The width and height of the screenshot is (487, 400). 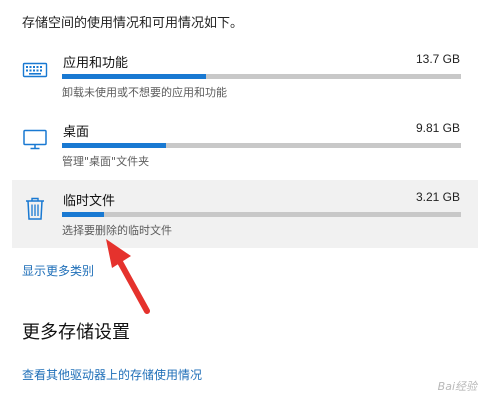 I want to click on monitor-icon, so click(x=35, y=139).